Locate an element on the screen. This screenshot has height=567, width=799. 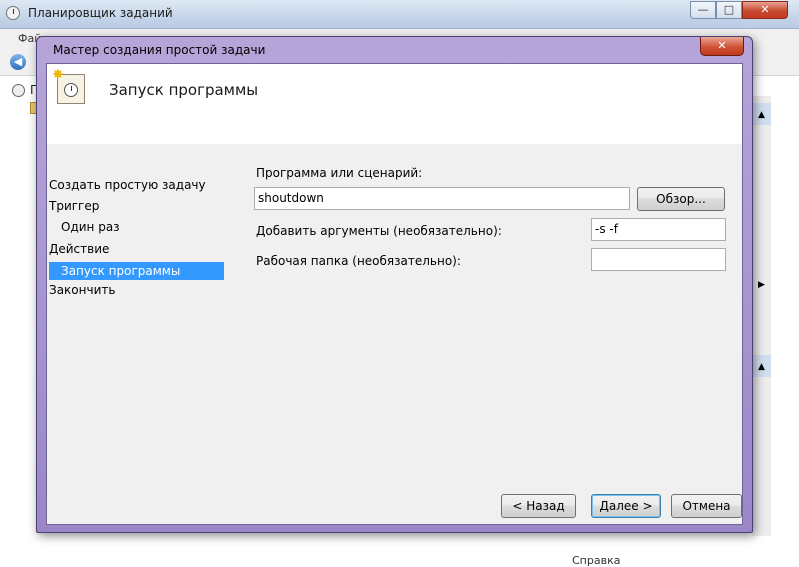
close-button: ✕ is located at coordinates (765, 10).